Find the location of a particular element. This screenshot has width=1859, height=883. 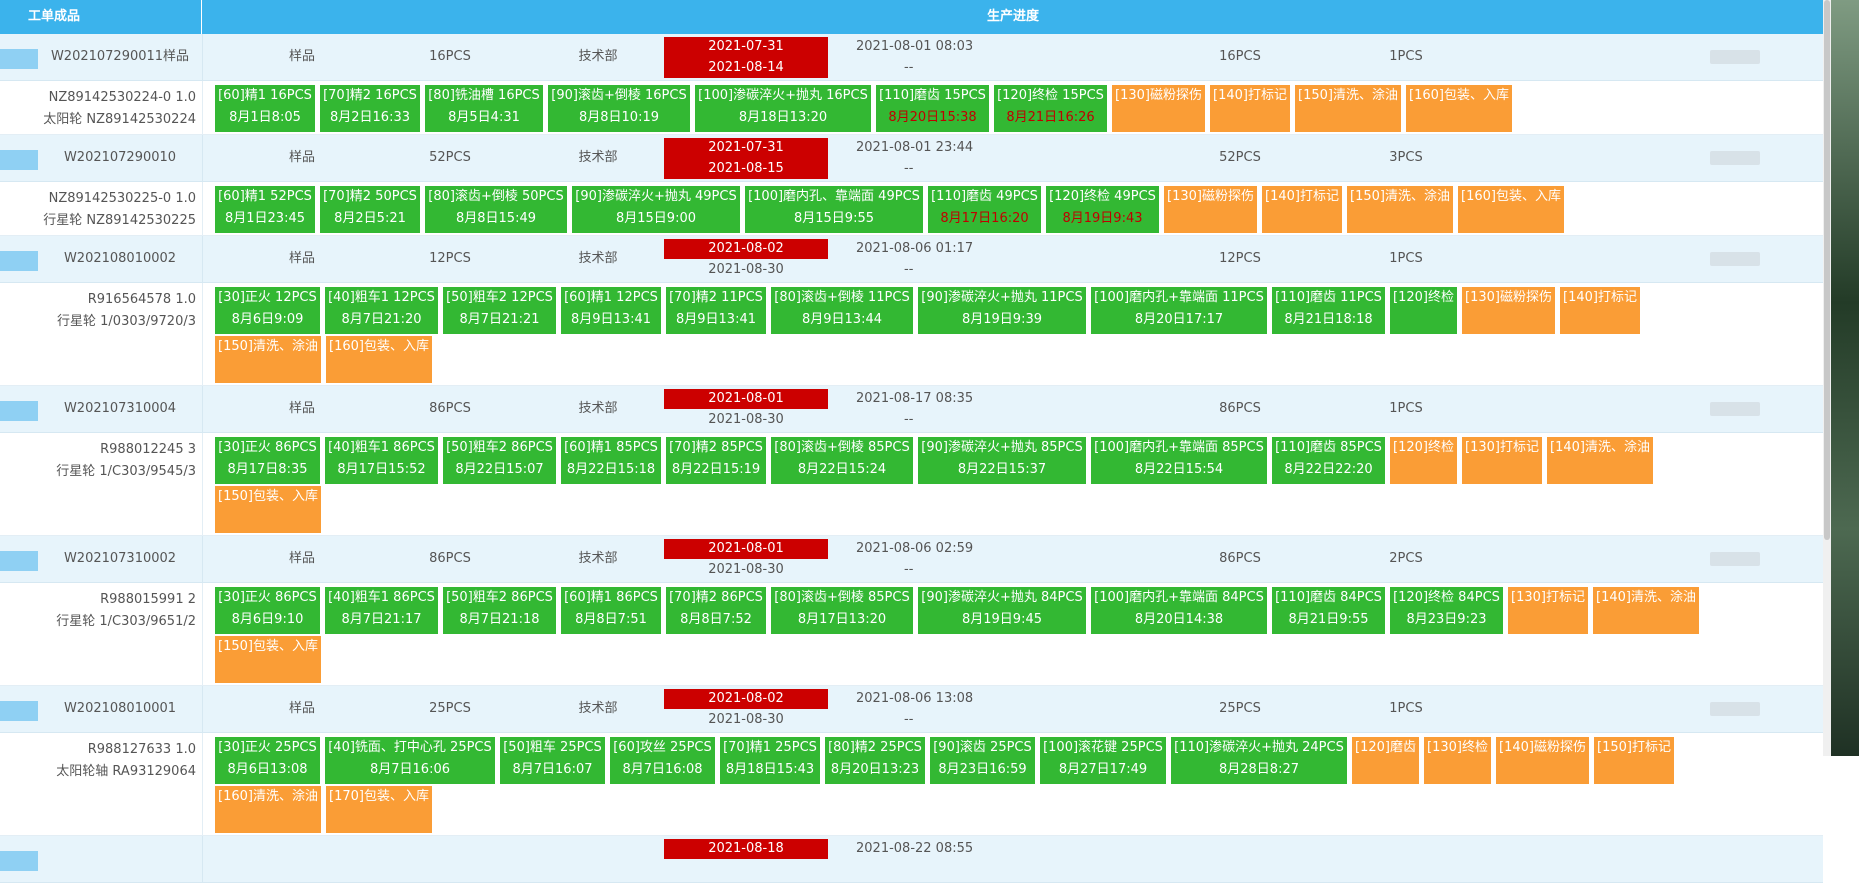

step-label: [40]粗车1 12PCS is located at coordinates (381, 297).